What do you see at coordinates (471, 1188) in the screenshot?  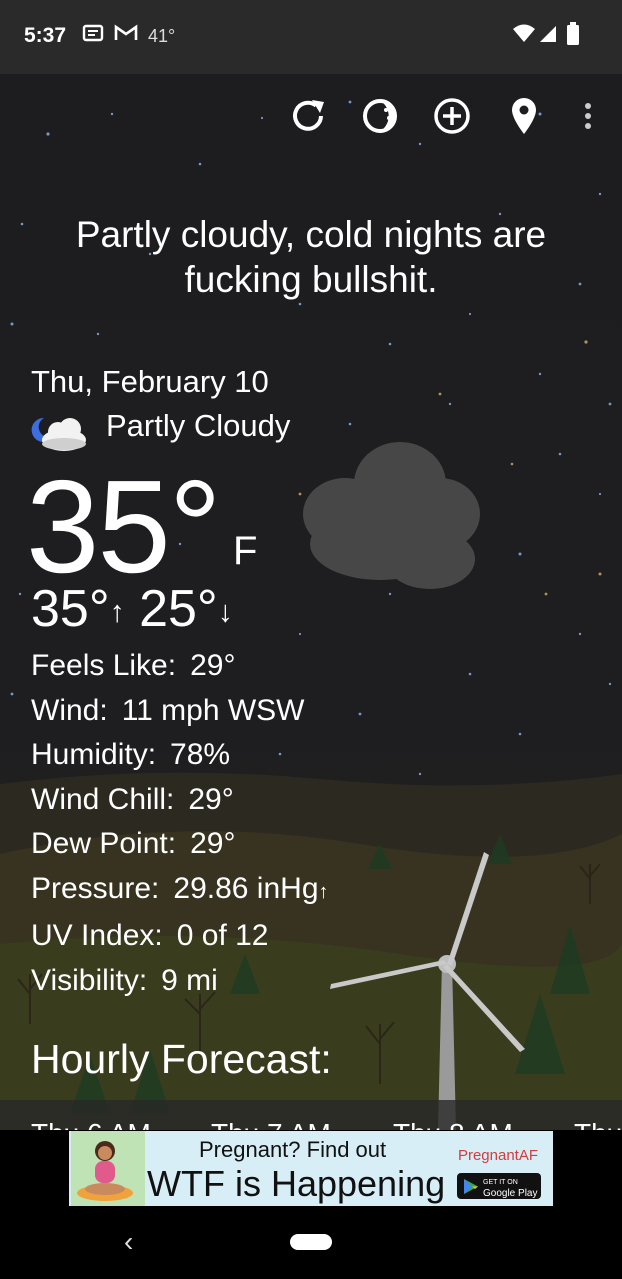 I see `google-play-icon` at bounding box center [471, 1188].